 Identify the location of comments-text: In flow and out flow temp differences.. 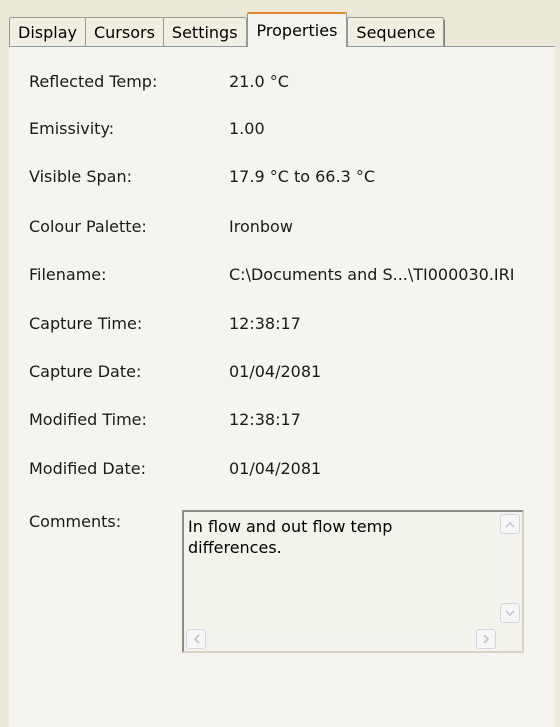
(338, 537).